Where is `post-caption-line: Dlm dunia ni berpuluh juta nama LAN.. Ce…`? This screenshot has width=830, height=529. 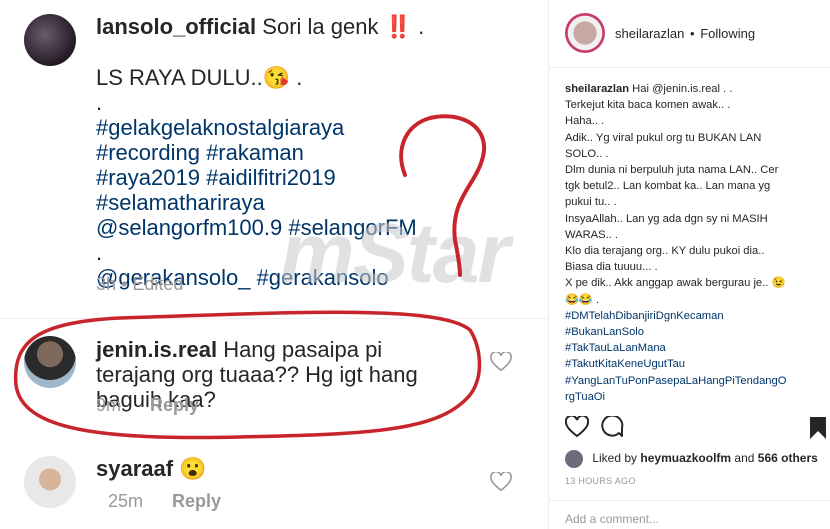 post-caption-line: Dlm dunia ni berpuluh juta nama LAN.. Ce… is located at coordinates (672, 170).